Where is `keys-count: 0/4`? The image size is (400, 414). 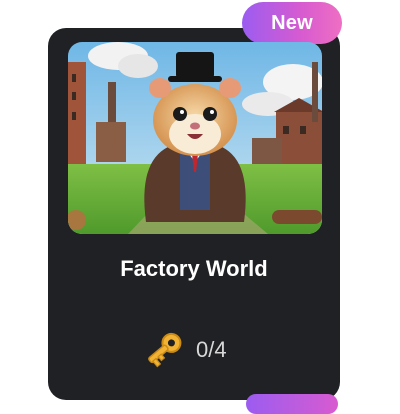
keys-count: 0/4 is located at coordinates (211, 349).